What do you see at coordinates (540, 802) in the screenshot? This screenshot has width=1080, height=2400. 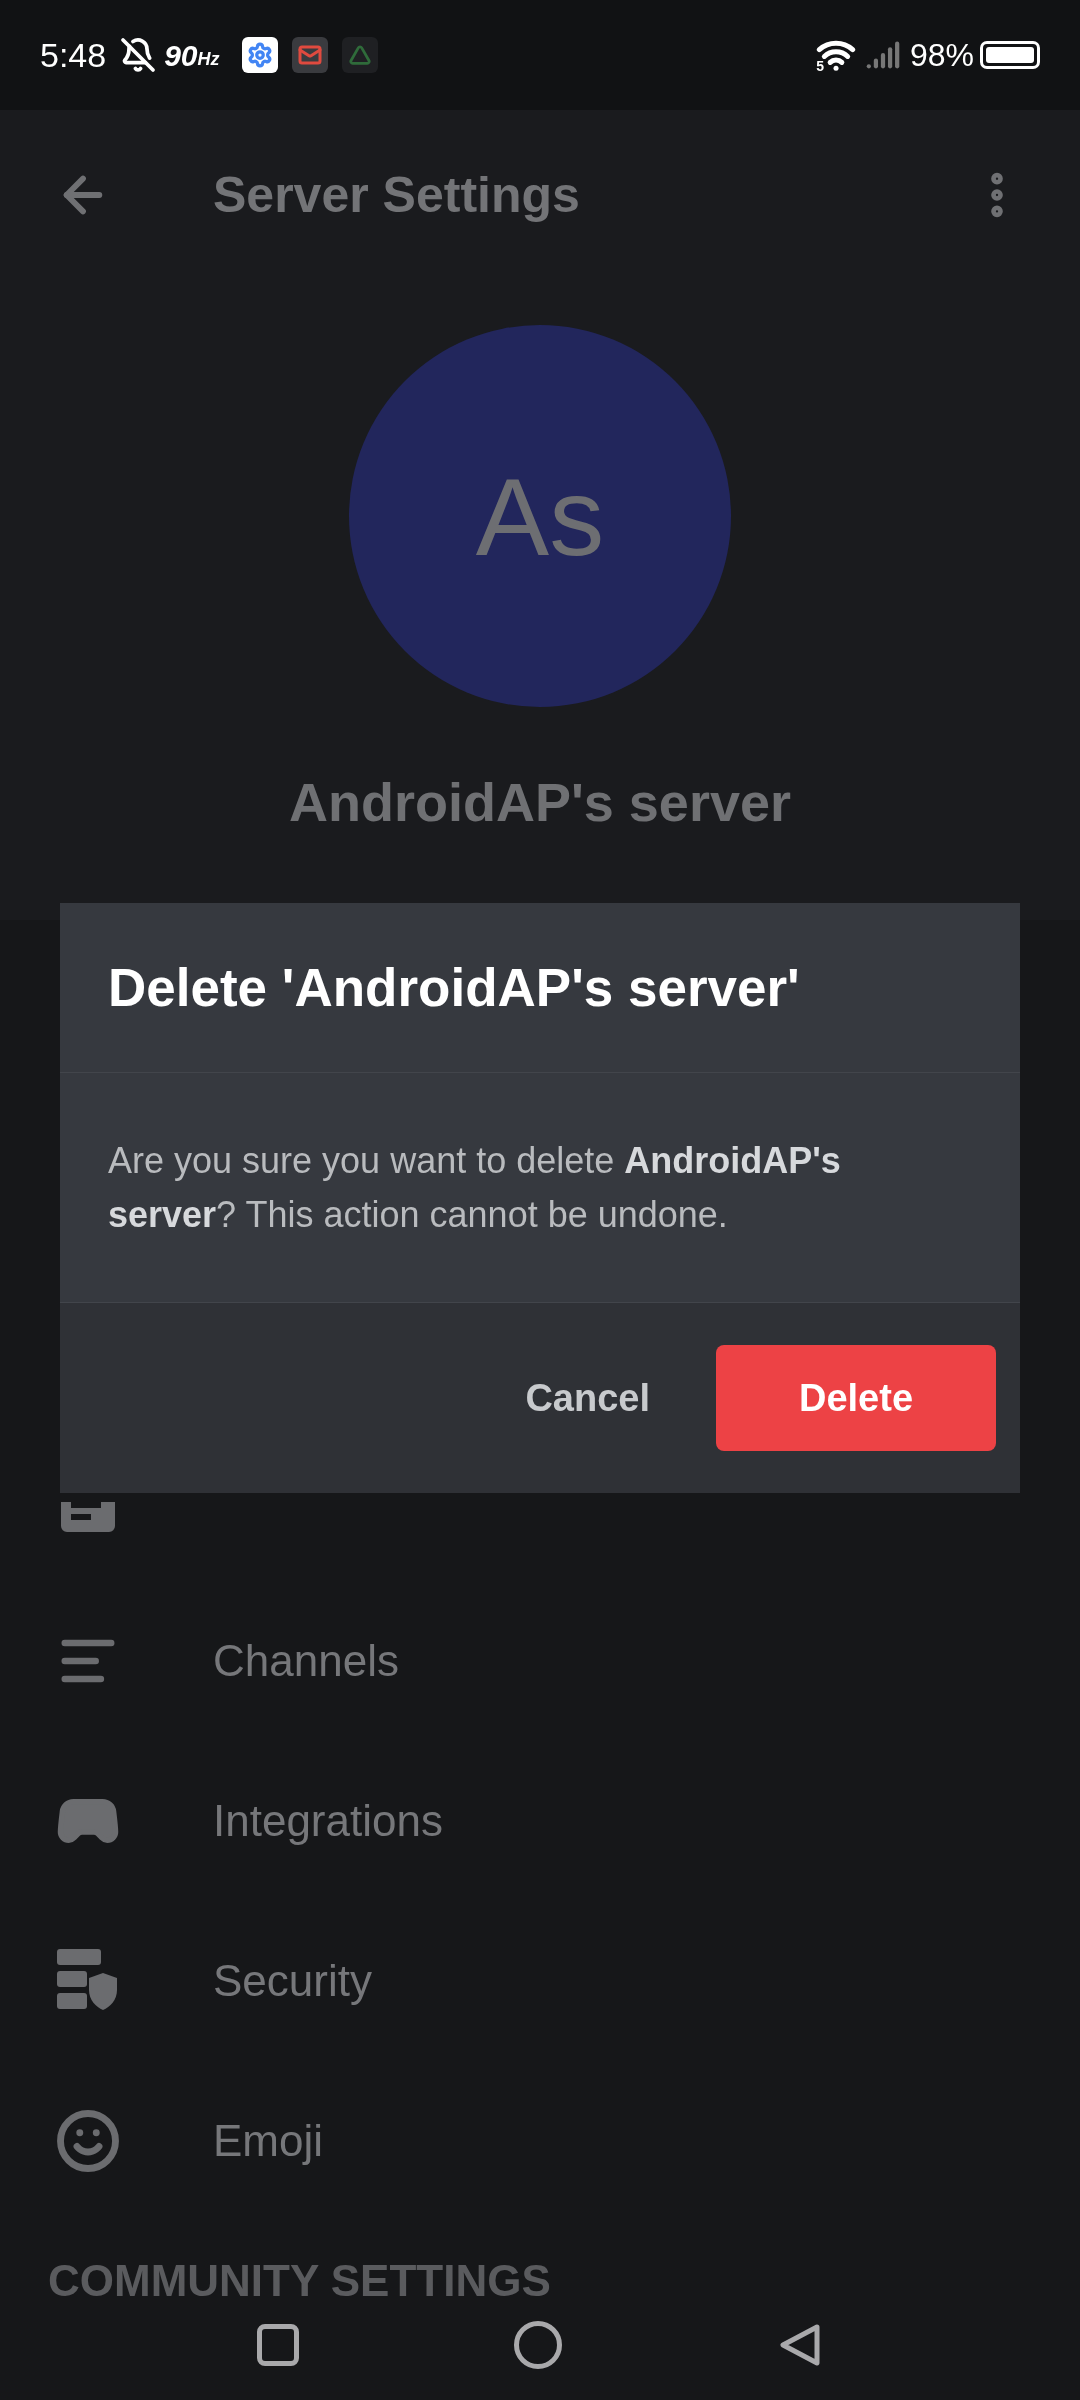 I see `server-name: AndroidAP's server` at bounding box center [540, 802].